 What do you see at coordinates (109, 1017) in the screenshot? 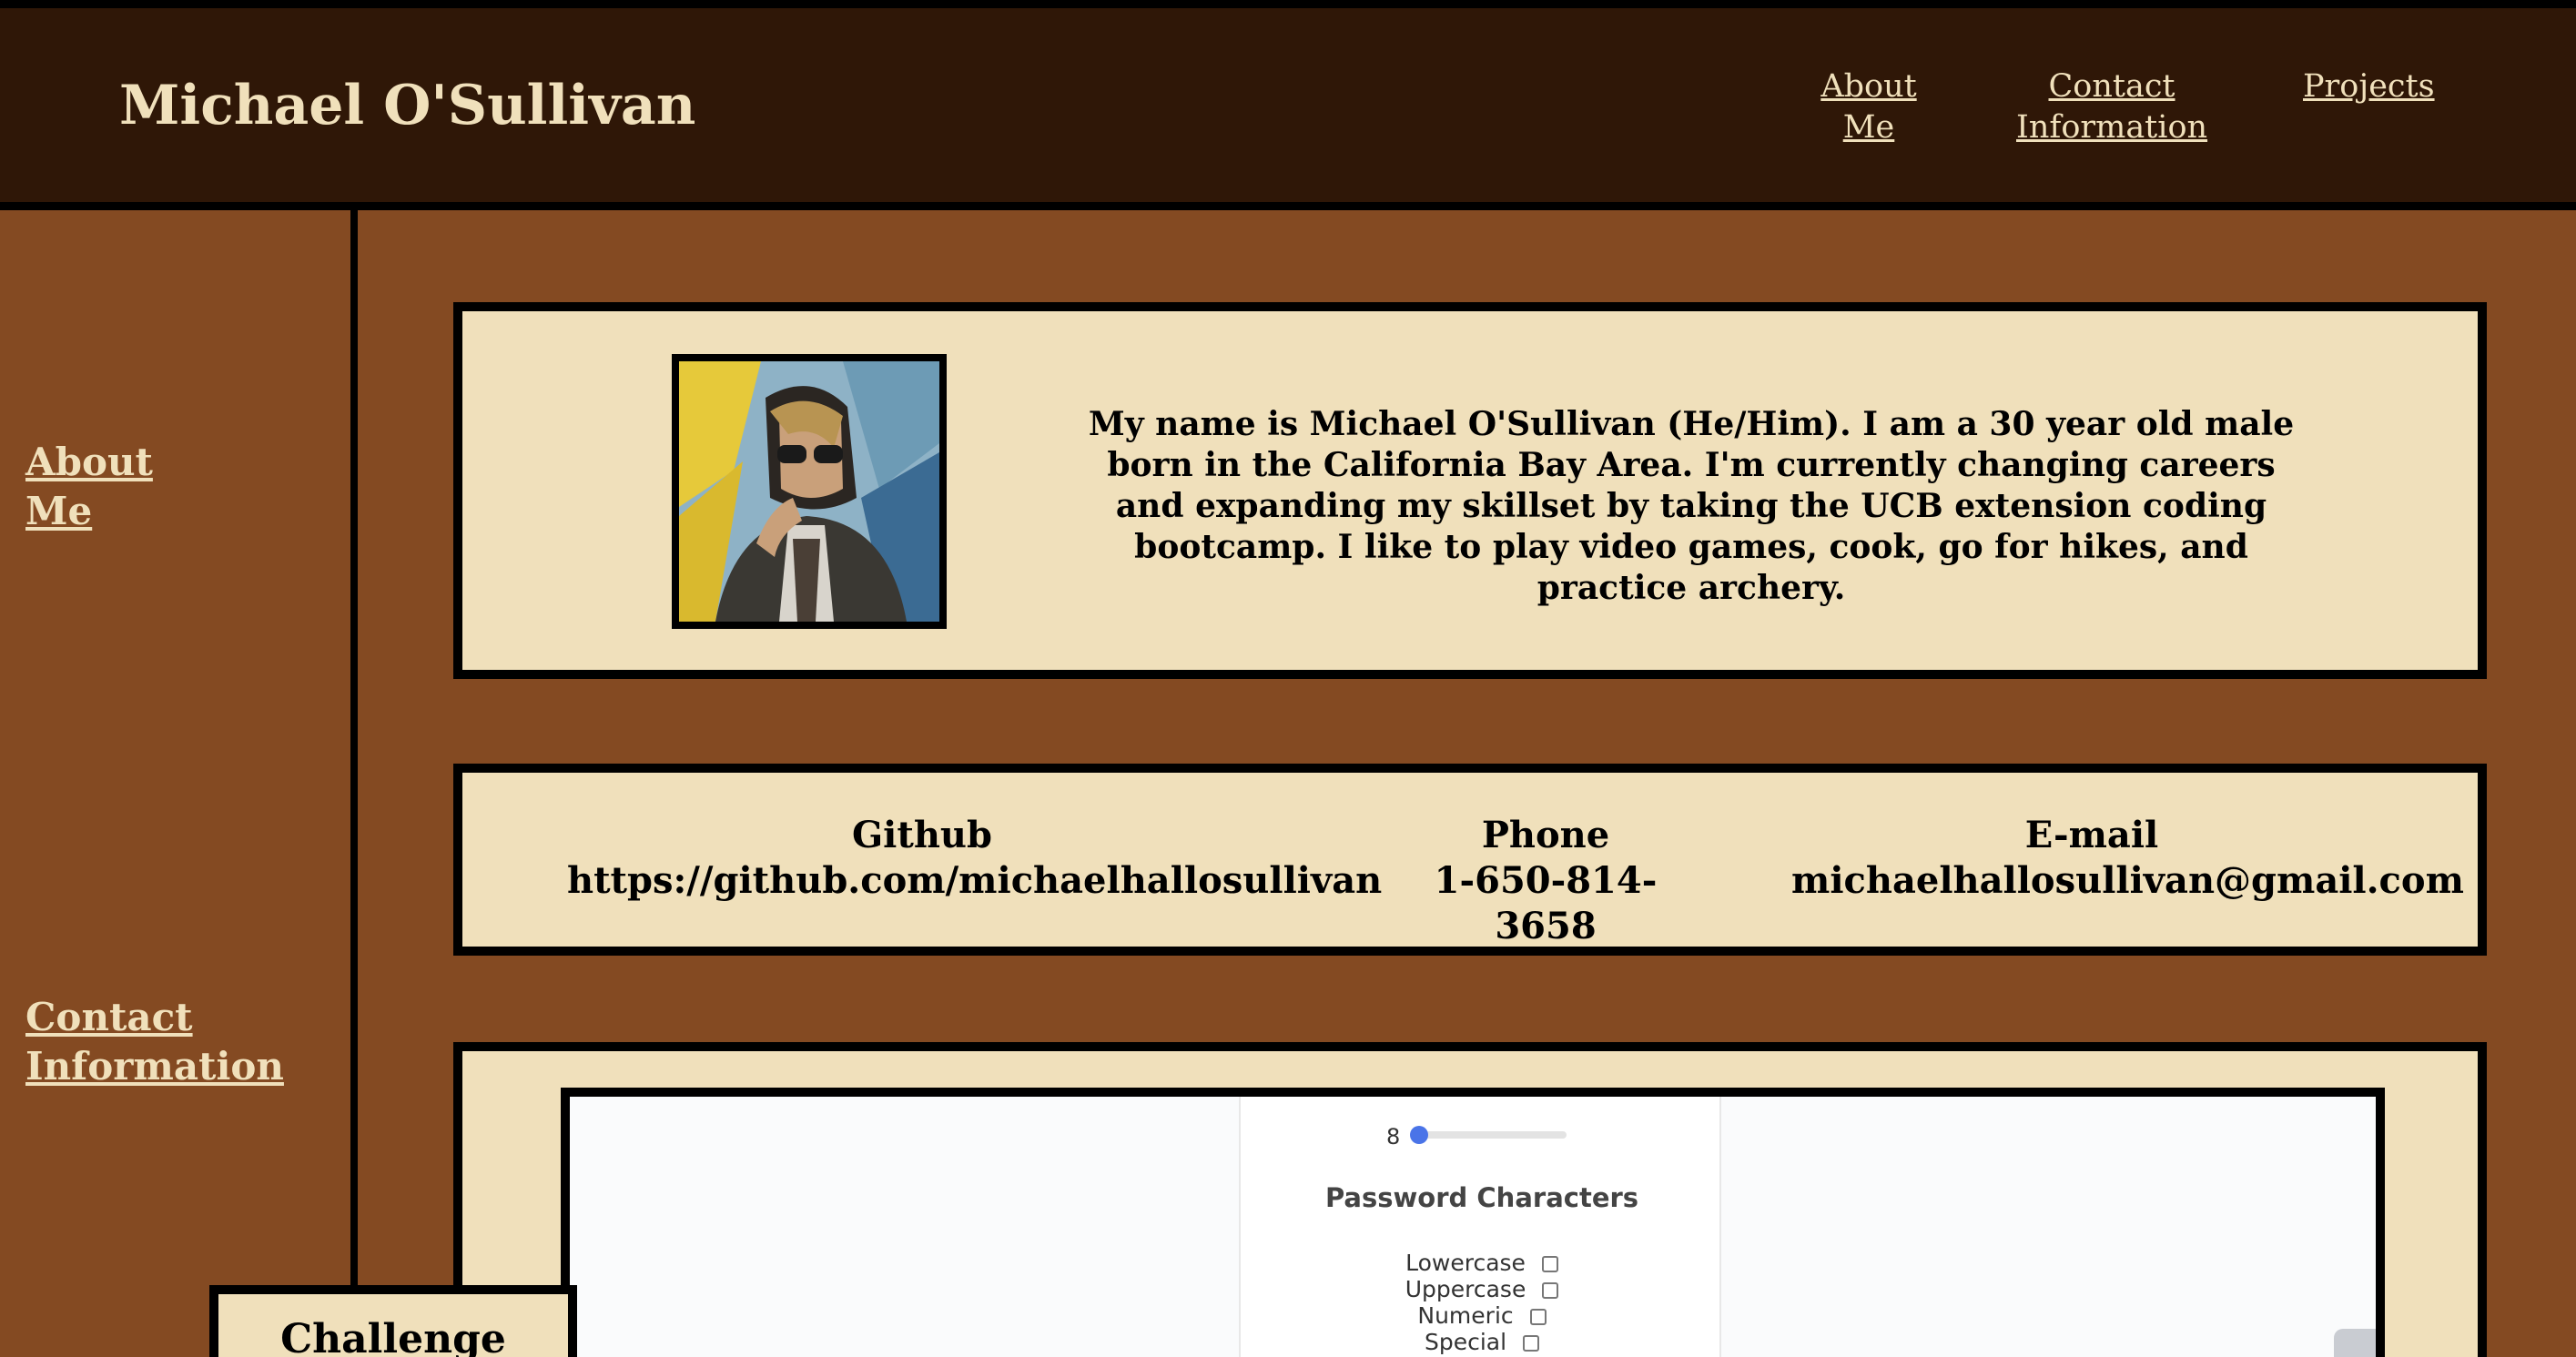
I see `sidebar-contact-line1: Contact` at bounding box center [109, 1017].